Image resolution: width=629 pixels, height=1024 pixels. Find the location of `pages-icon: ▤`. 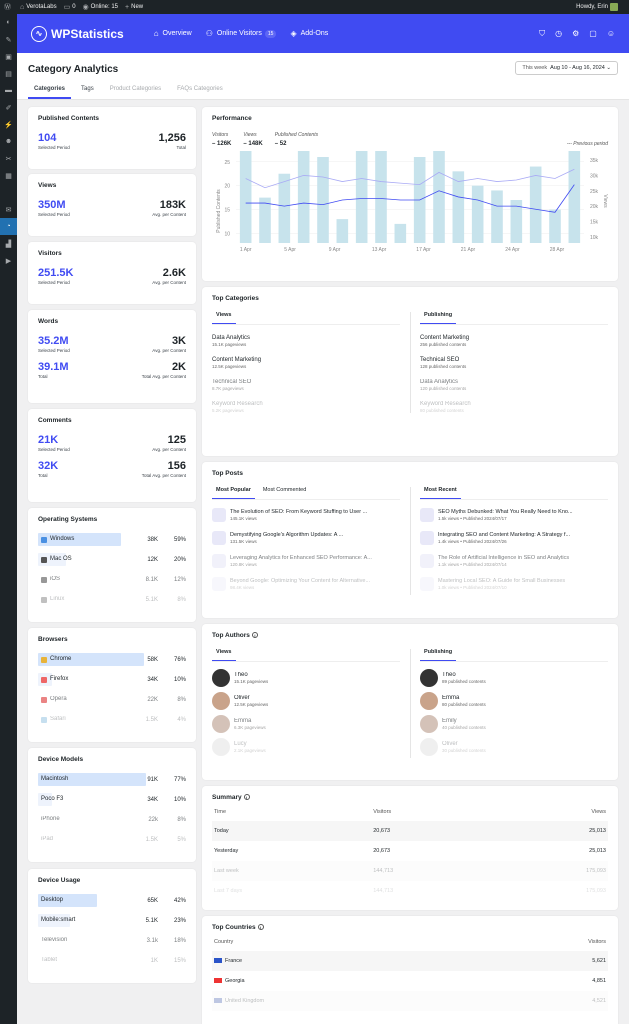

pages-icon: ▤ is located at coordinates (8, 73).